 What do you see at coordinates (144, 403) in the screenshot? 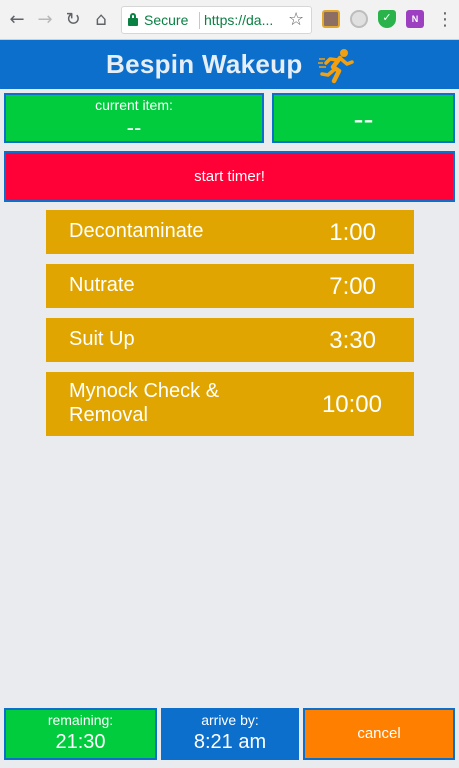
I see `task-name: Mynock Check & Removal` at bounding box center [144, 403].